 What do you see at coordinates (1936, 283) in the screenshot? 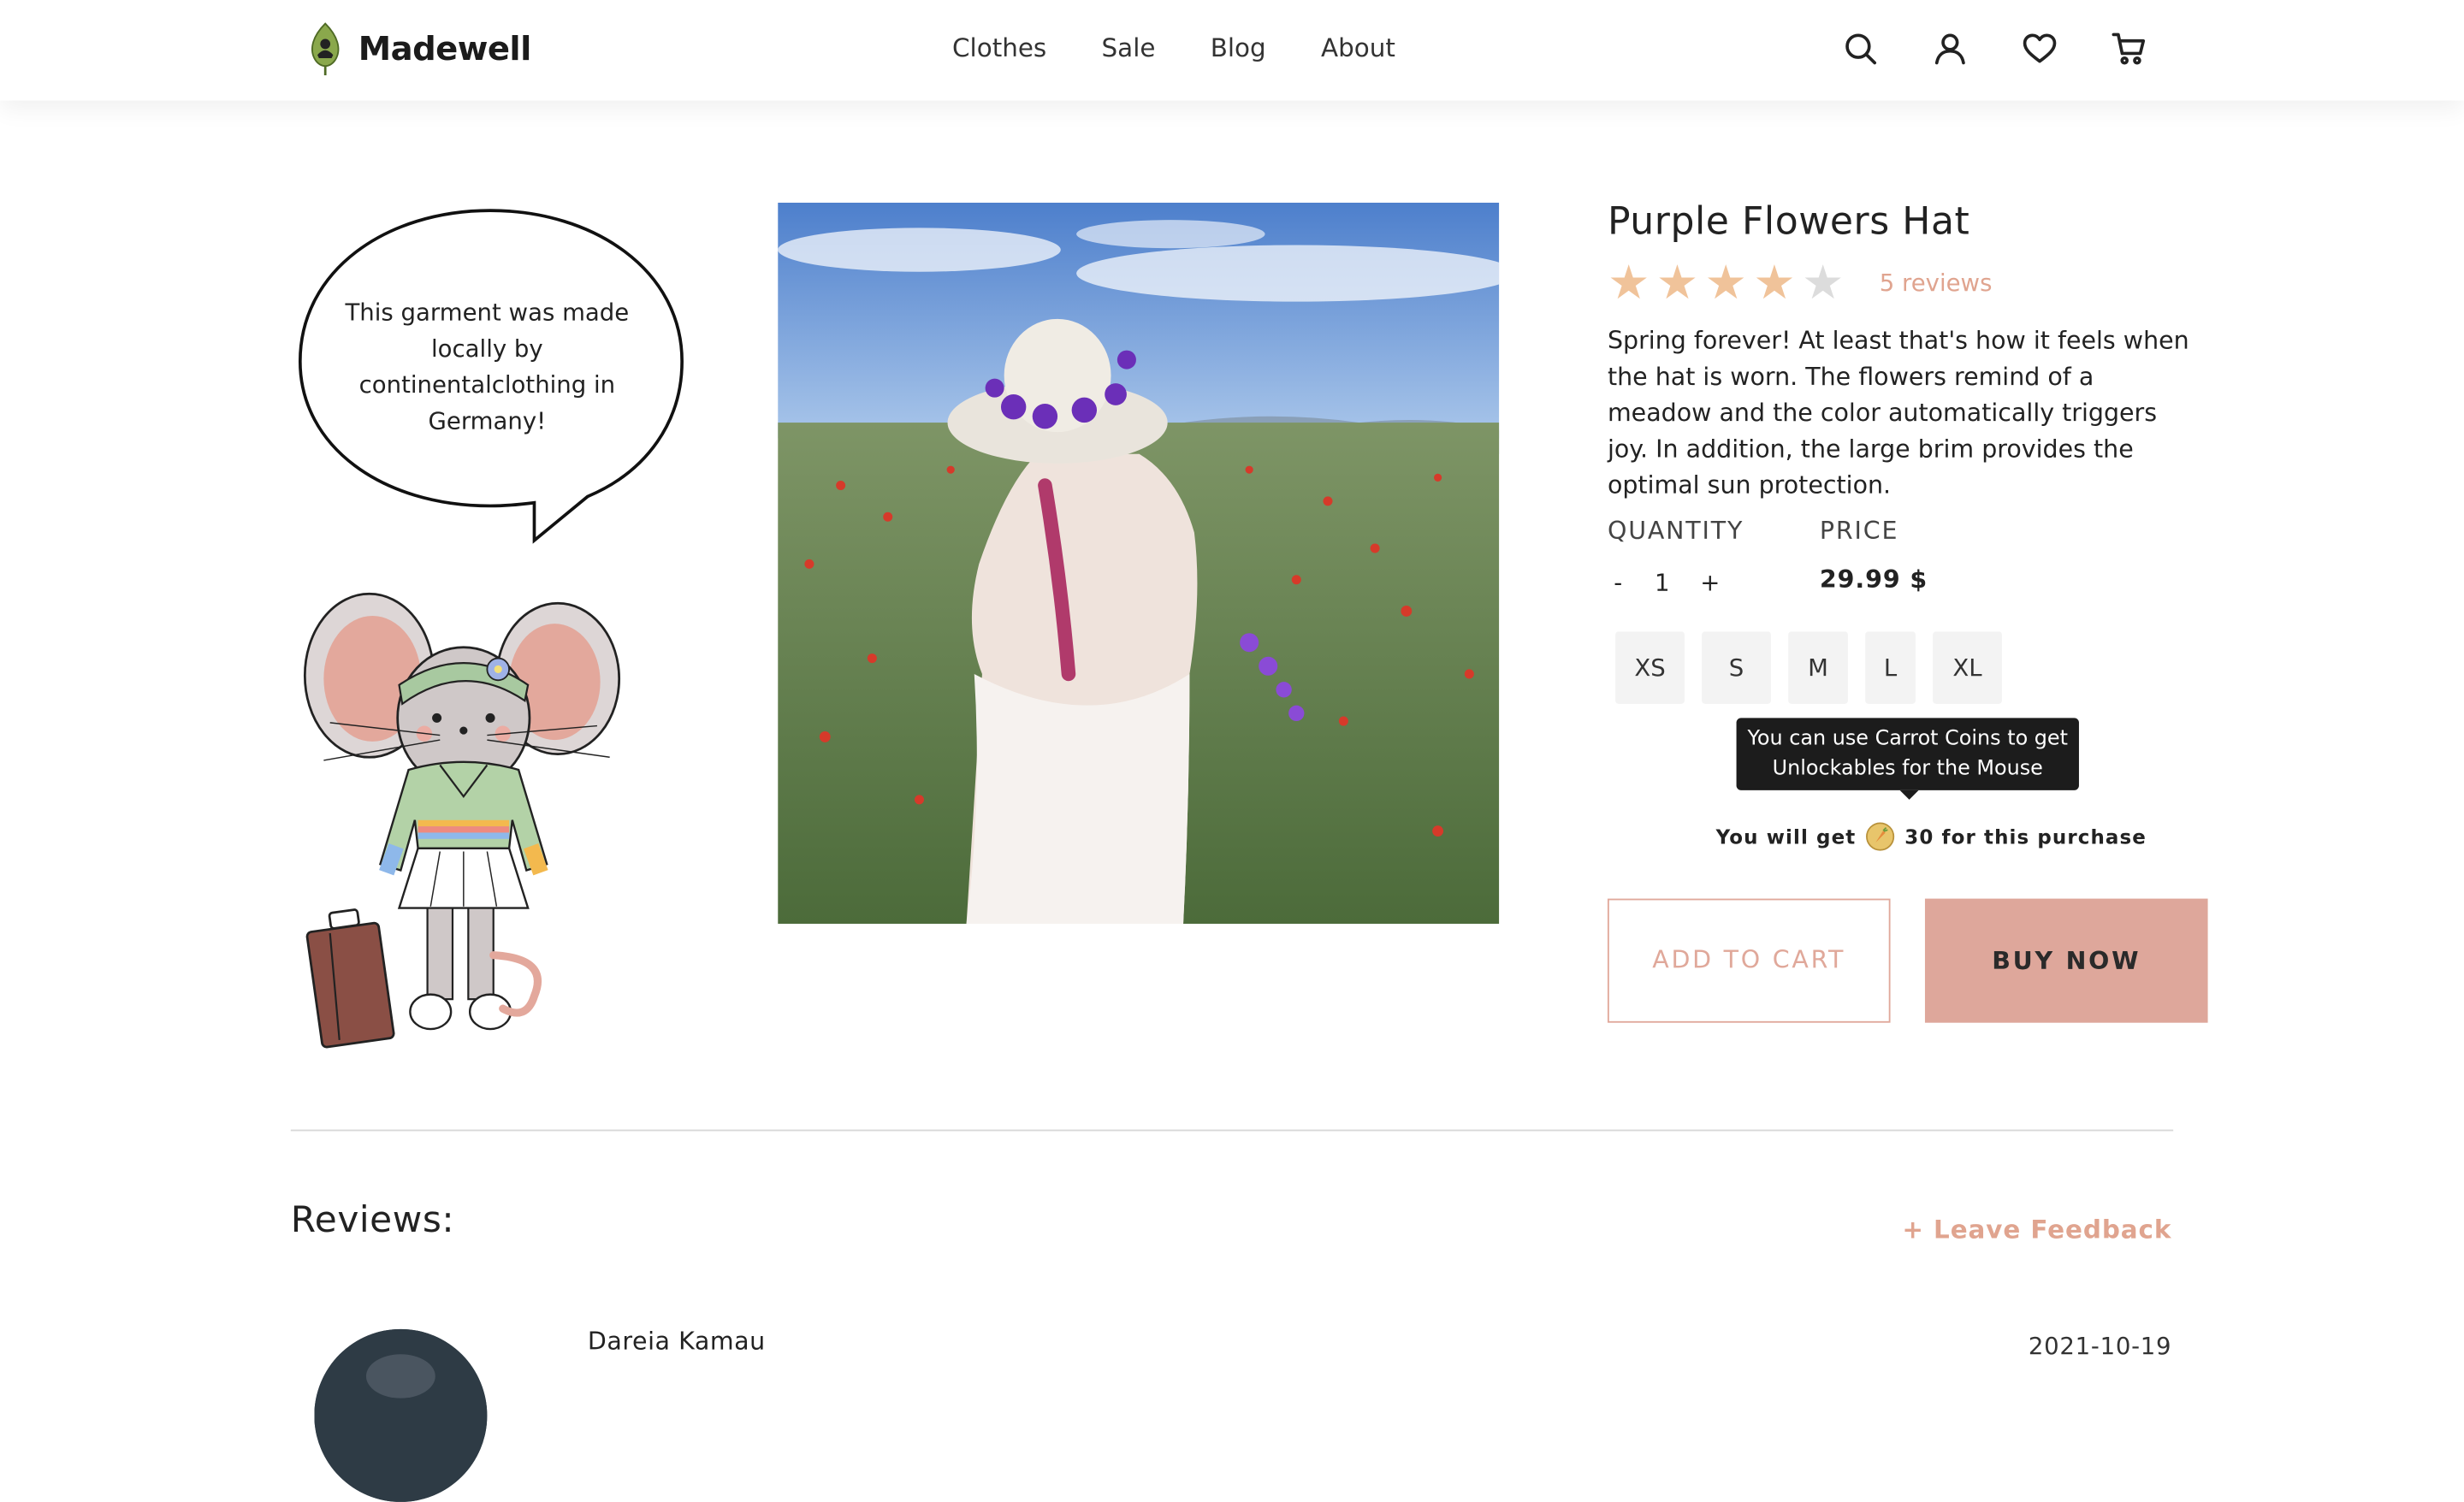
I see `reviews-count-link: 5 reviews` at bounding box center [1936, 283].